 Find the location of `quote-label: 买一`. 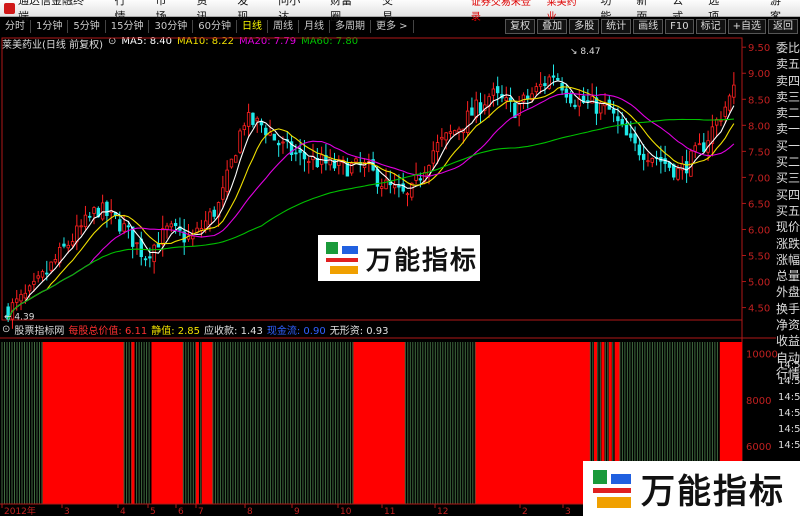

quote-label: 买一 is located at coordinates (788, 145).